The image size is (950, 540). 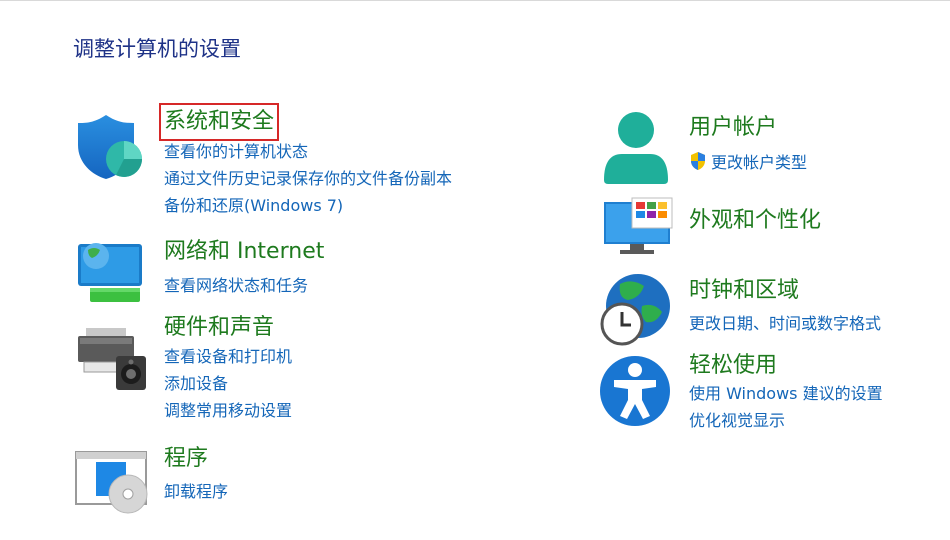 What do you see at coordinates (244, 252) in the screenshot?
I see `category-network: 网络和 Internet` at bounding box center [244, 252].